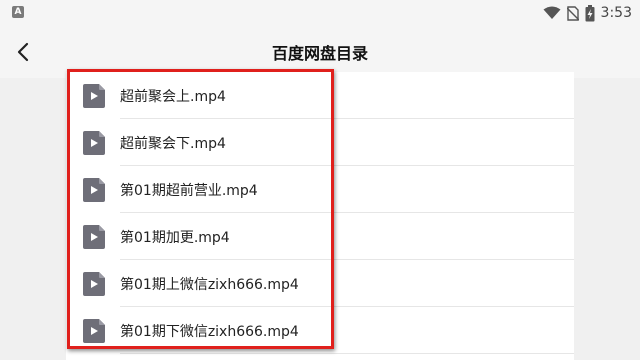 This screenshot has width=640, height=360. I want to click on file-name: 超前聚会上.mp4, so click(173, 97).